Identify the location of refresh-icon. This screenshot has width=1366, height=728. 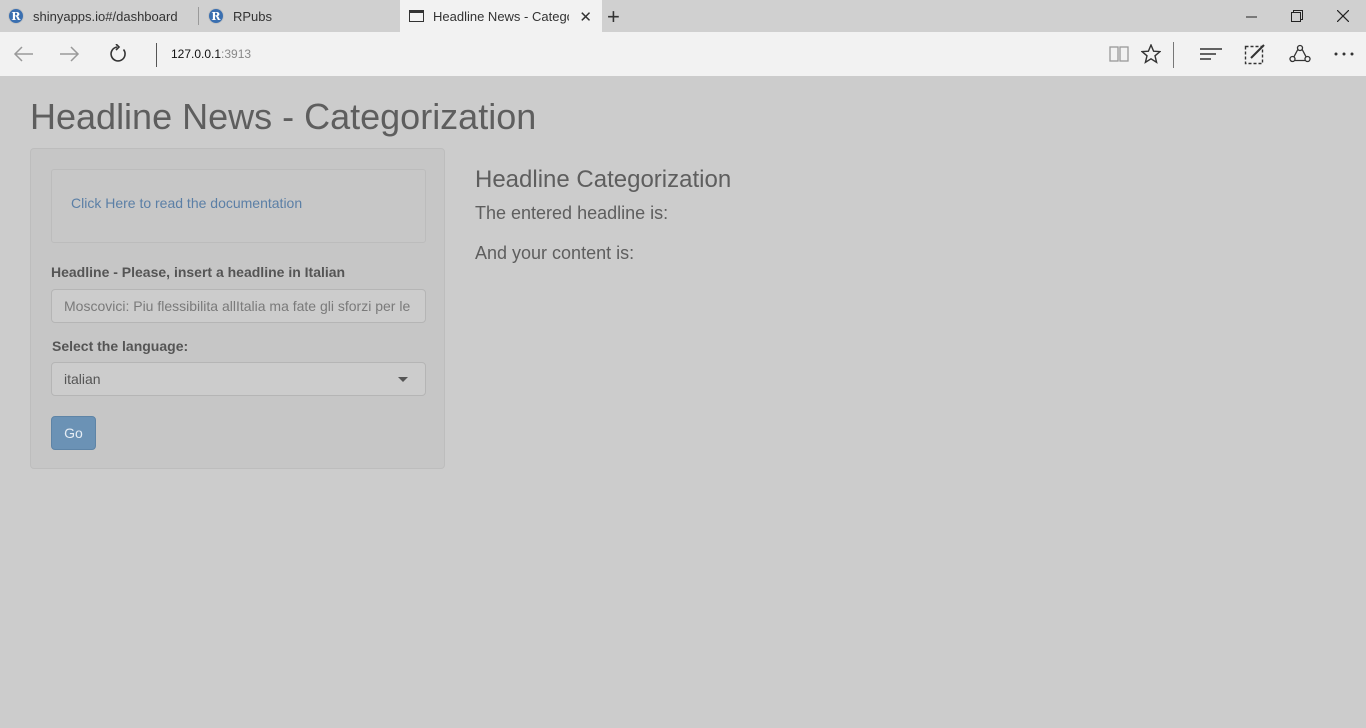
(118, 54).